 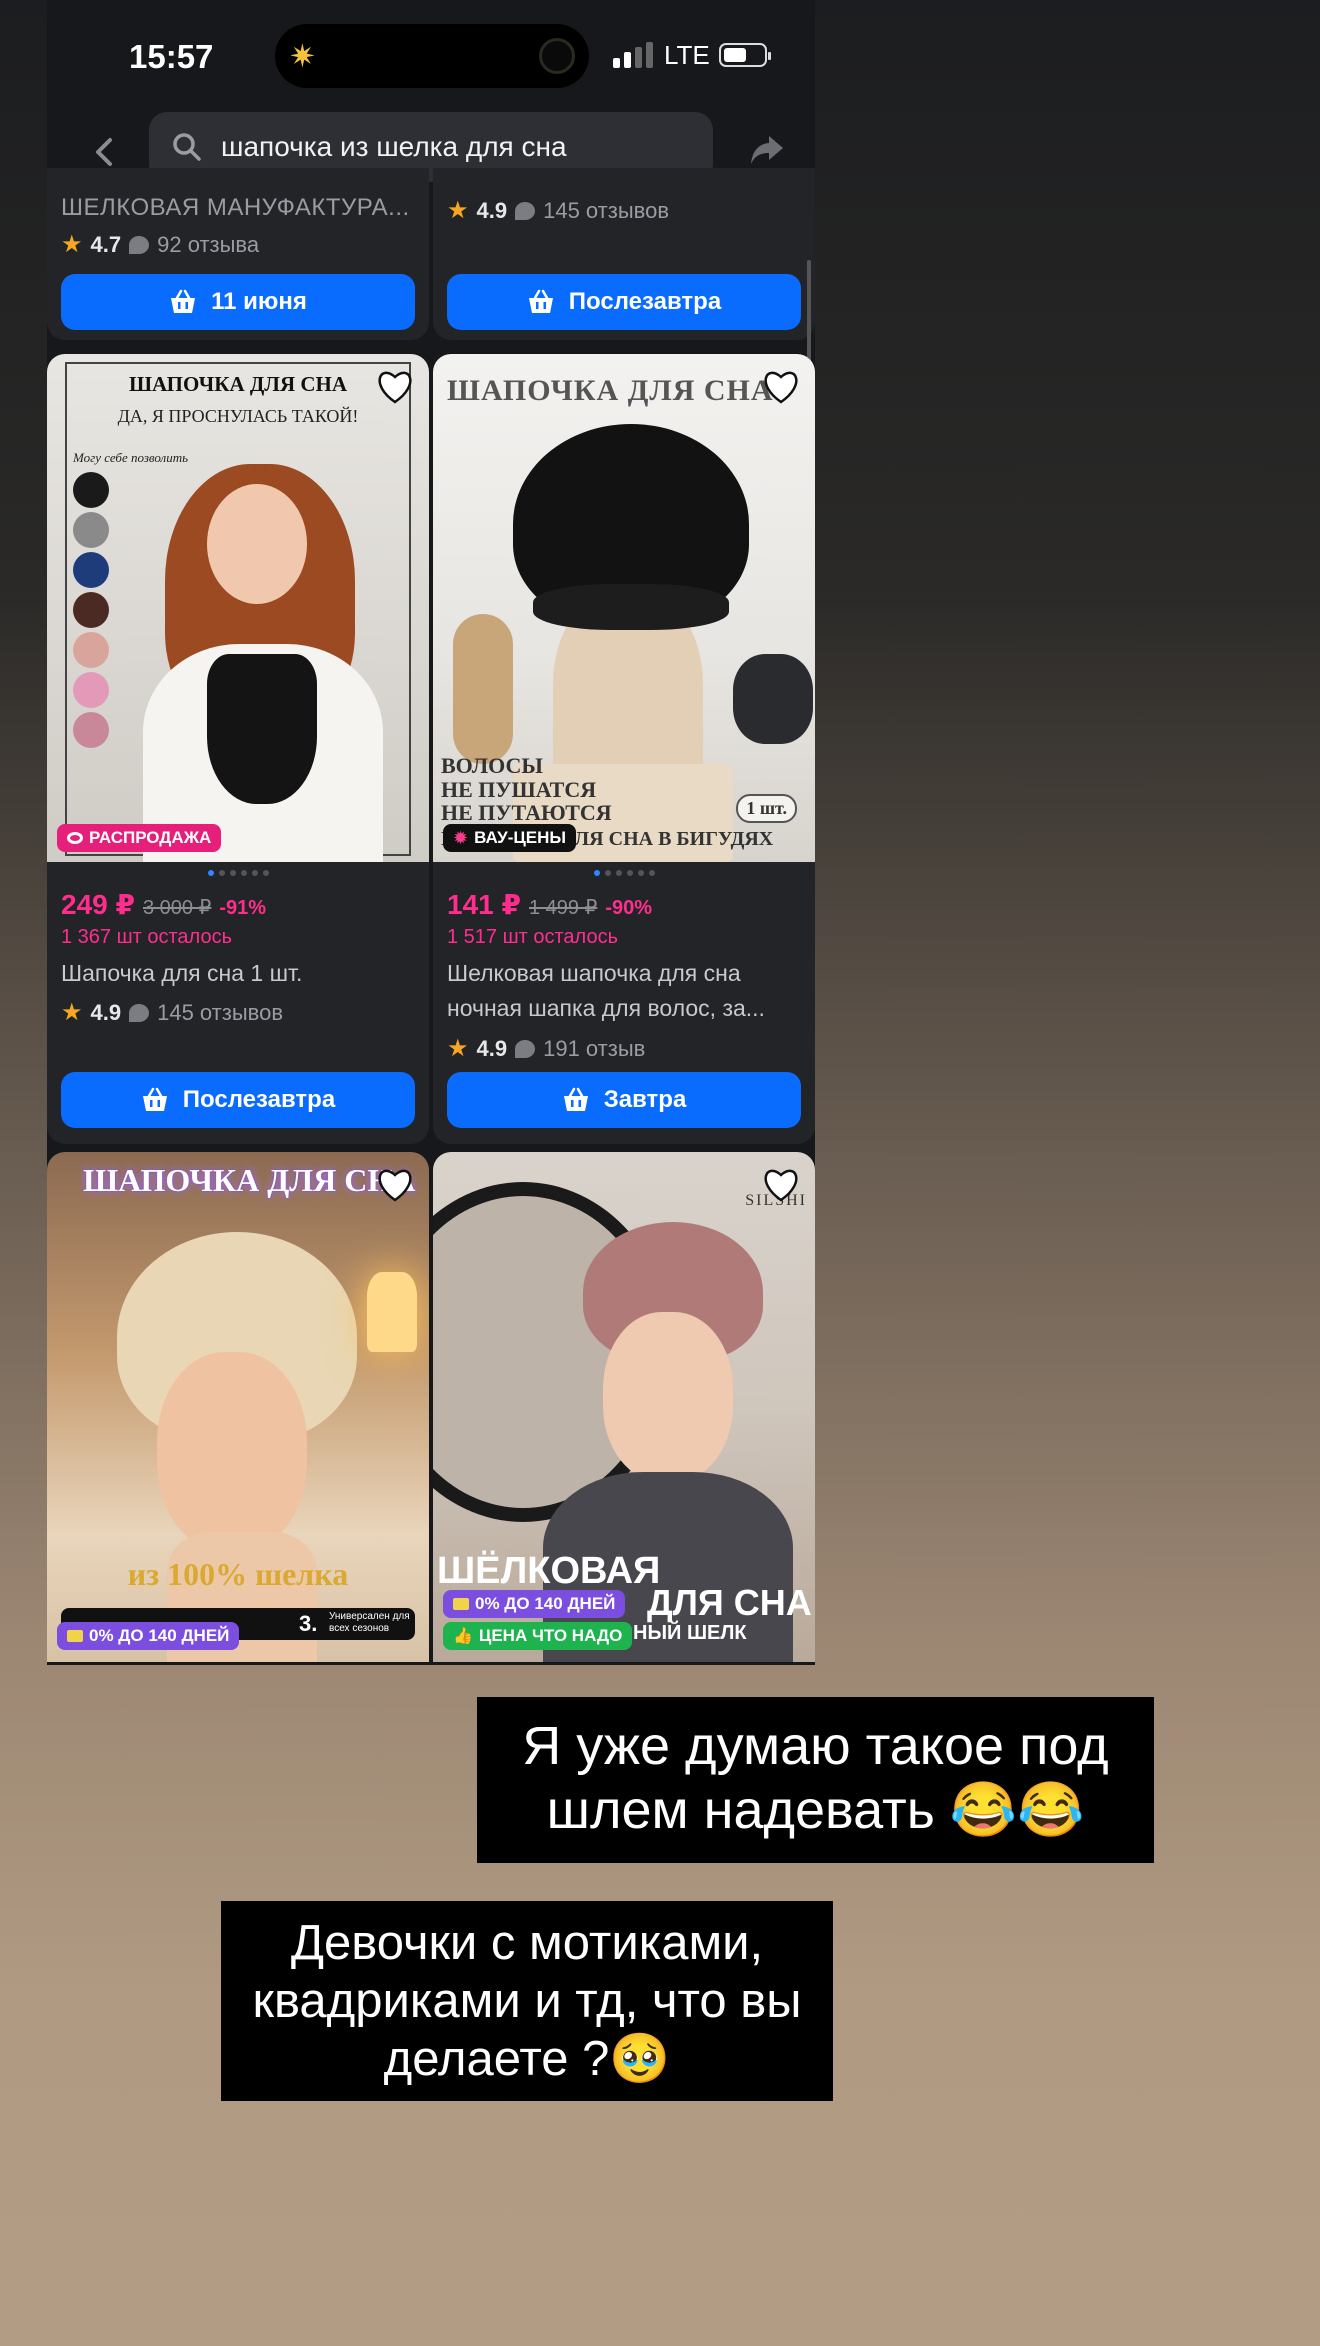 I want to click on image-note: Могу себе позволить, so click(x=131, y=457).